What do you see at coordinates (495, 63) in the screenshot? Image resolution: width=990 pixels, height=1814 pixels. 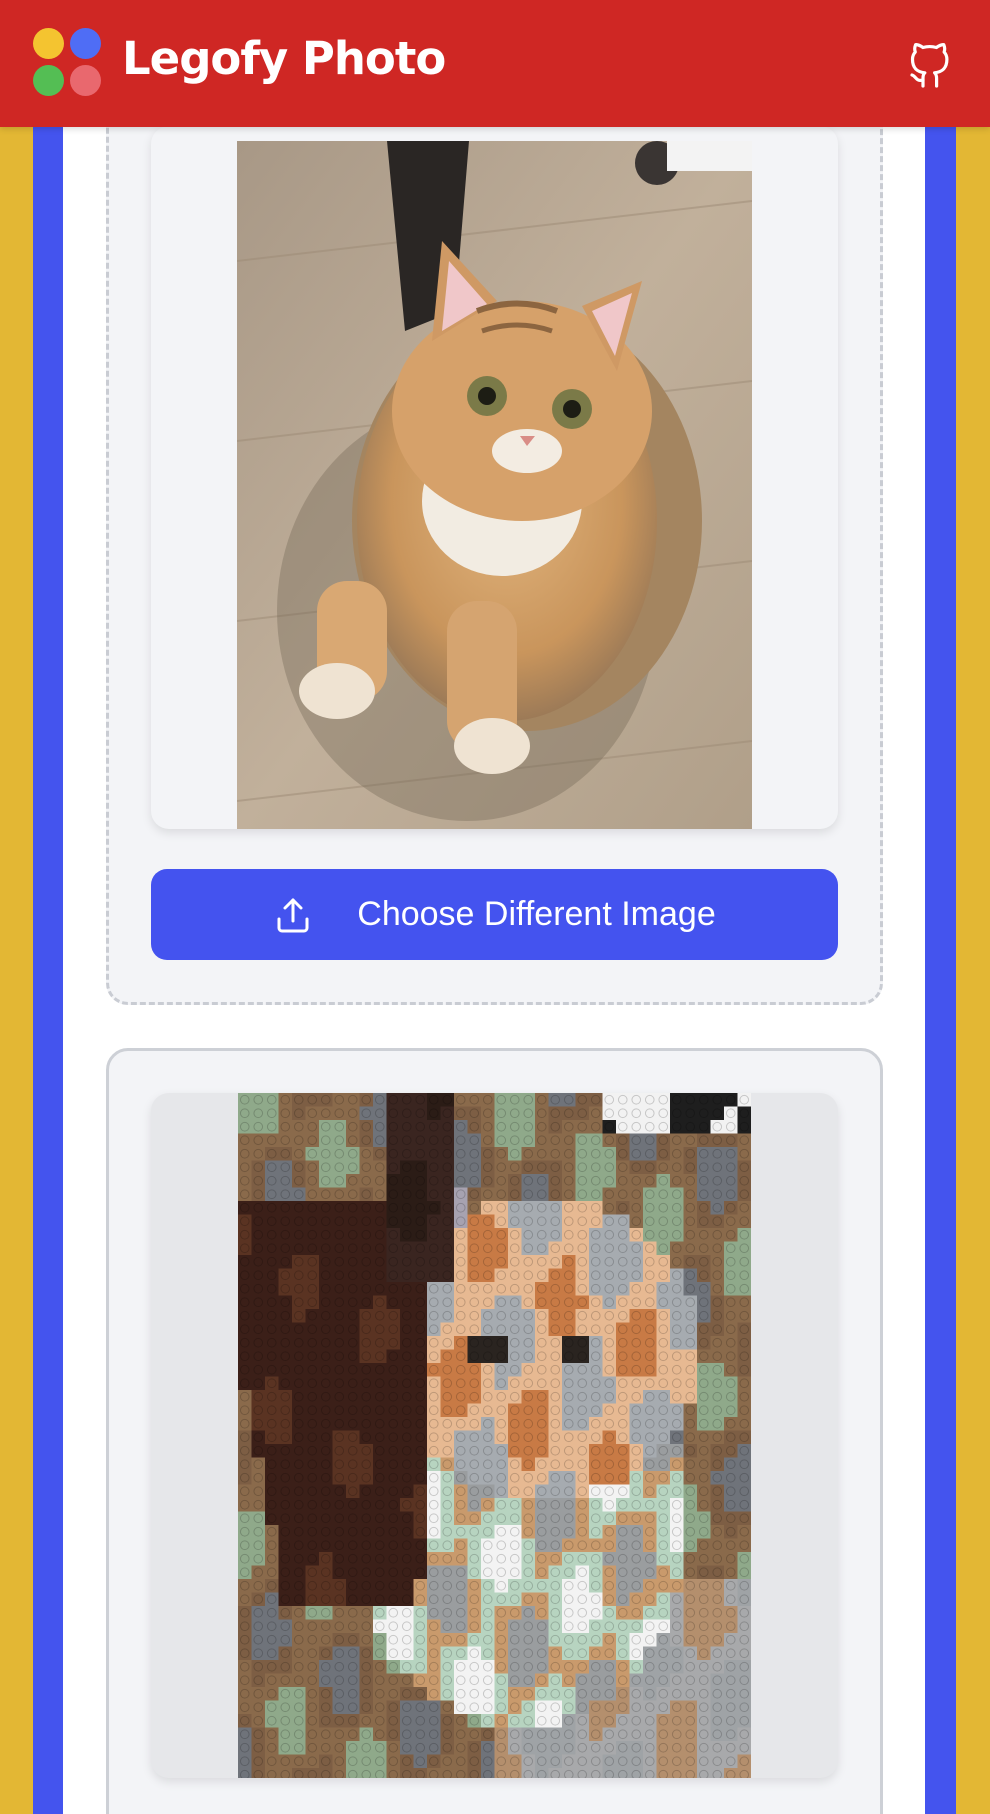 I see `app-header: Legofy Photo` at bounding box center [495, 63].